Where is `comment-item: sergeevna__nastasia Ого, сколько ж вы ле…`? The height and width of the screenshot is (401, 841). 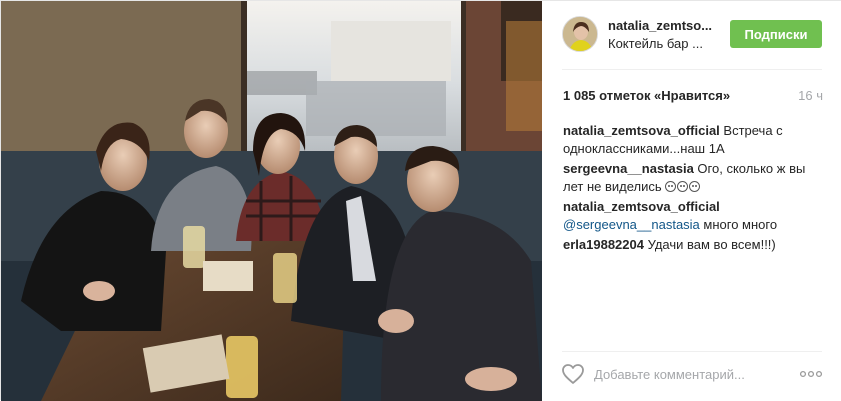 comment-item: sergeevna__nastasia Ого, сколько ж вы ле… is located at coordinates (694, 178).